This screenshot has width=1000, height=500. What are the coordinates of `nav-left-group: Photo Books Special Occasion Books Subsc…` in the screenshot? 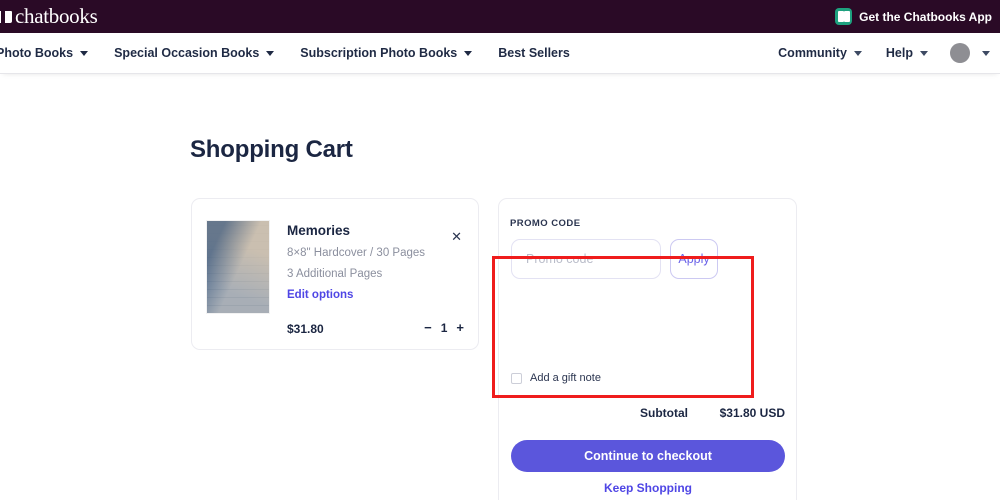 It's located at (298, 53).